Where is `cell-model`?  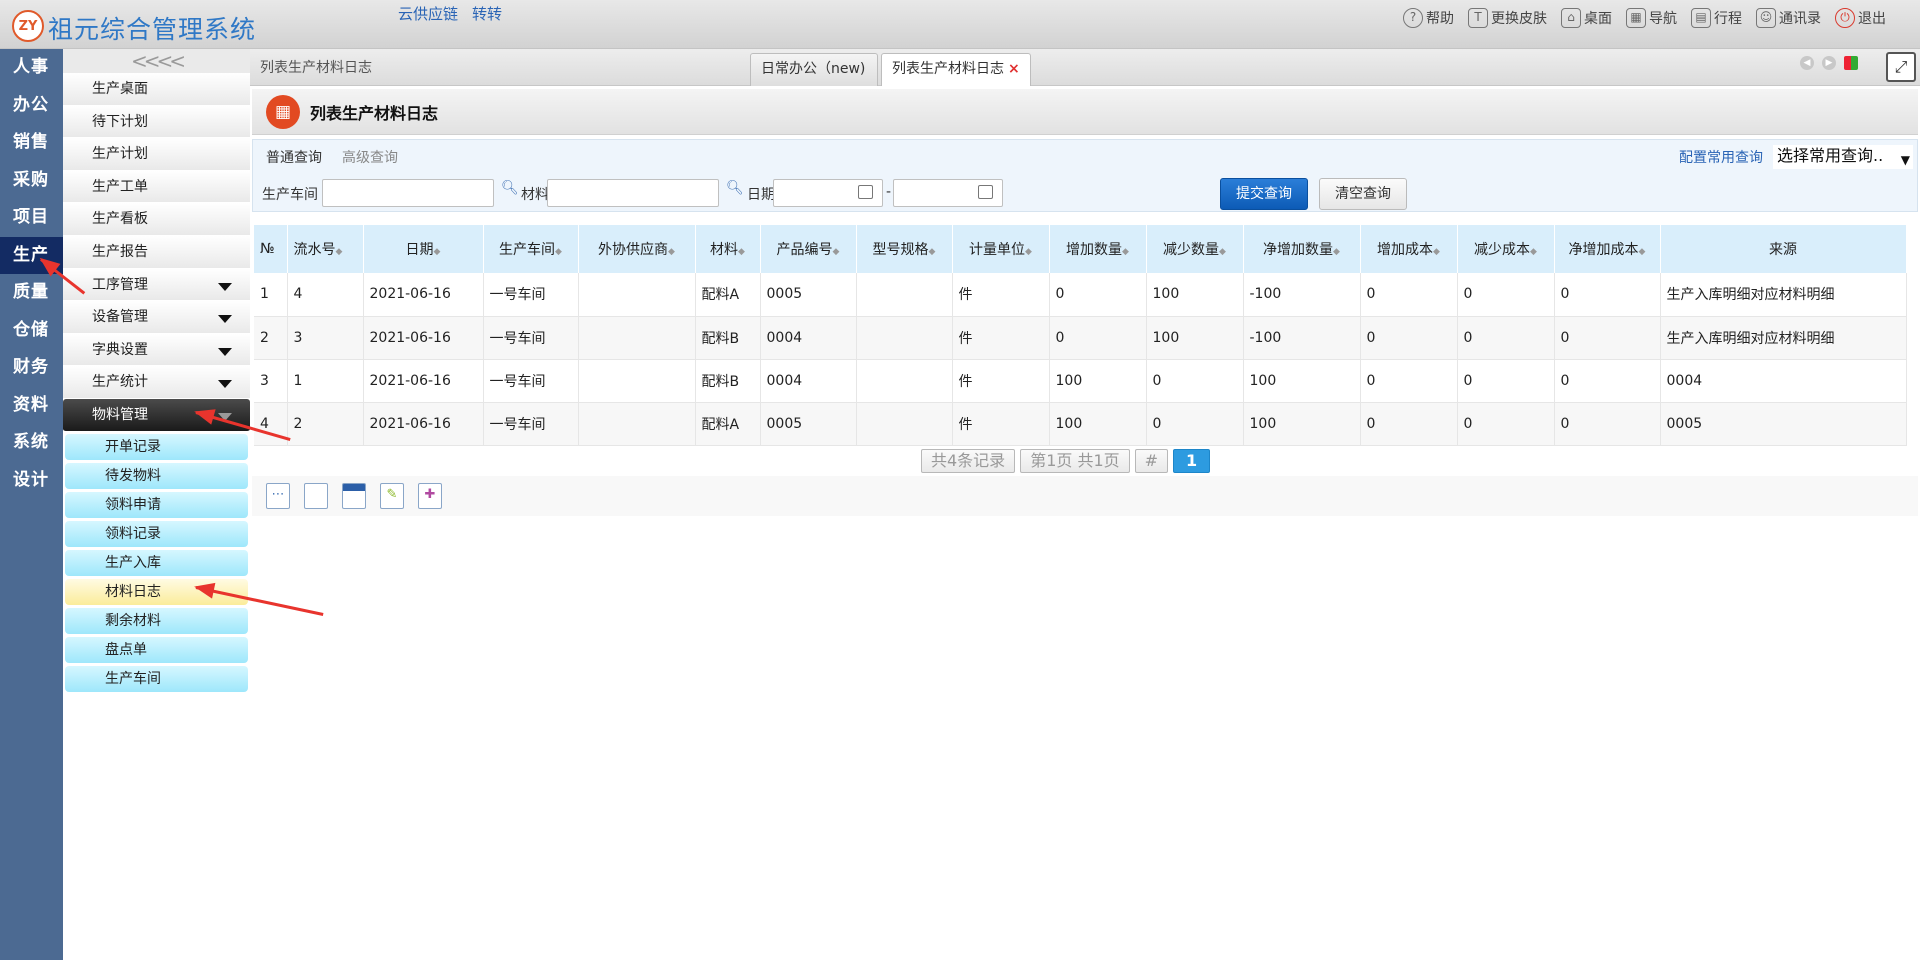 cell-model is located at coordinates (904, 295).